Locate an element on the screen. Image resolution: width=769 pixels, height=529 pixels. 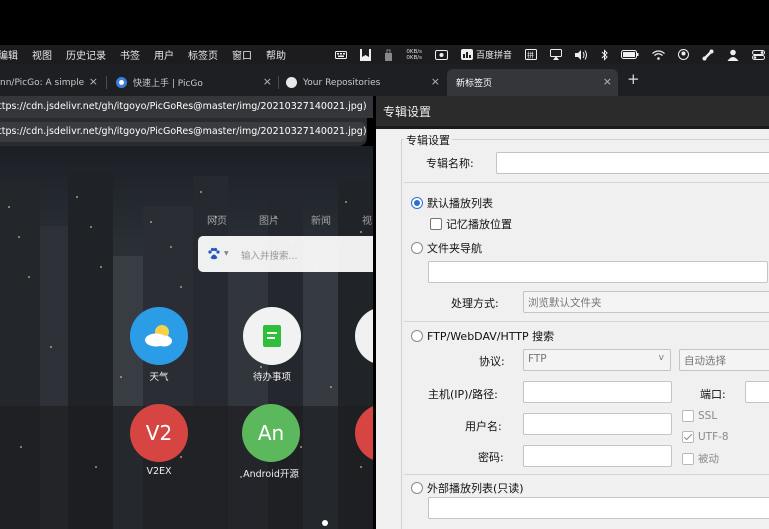
checkbox-label: SSL is located at coordinates (708, 416).